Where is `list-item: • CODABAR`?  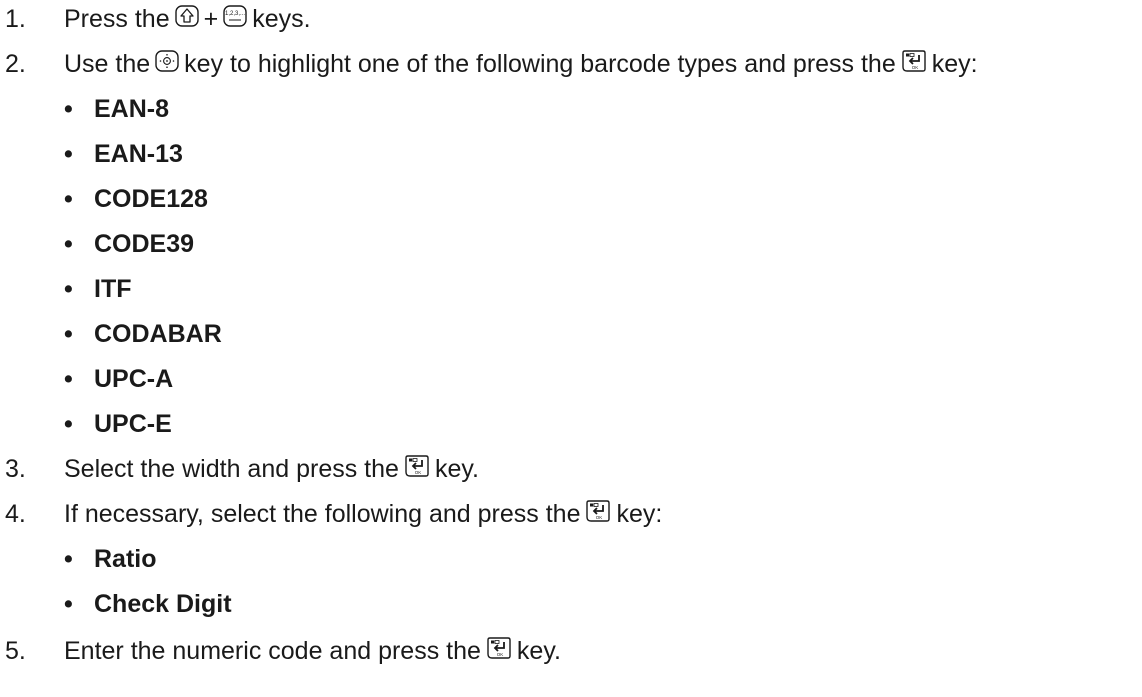
list-item: • CODABAR is located at coordinates (143, 334).